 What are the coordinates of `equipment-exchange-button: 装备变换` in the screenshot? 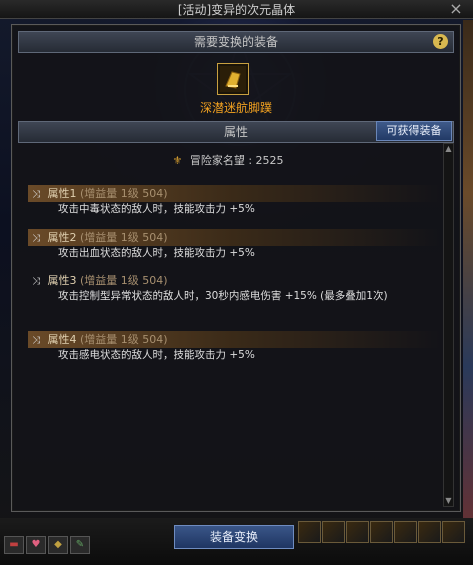 It's located at (234, 537).